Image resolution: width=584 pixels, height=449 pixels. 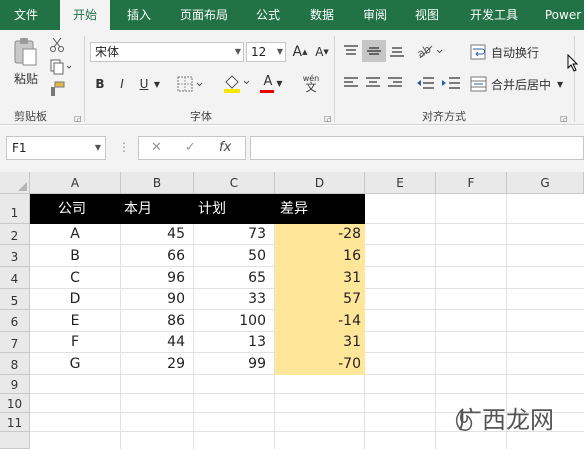 What do you see at coordinates (232, 342) in the screenshot?
I see `table-cell: 13` at bounding box center [232, 342].